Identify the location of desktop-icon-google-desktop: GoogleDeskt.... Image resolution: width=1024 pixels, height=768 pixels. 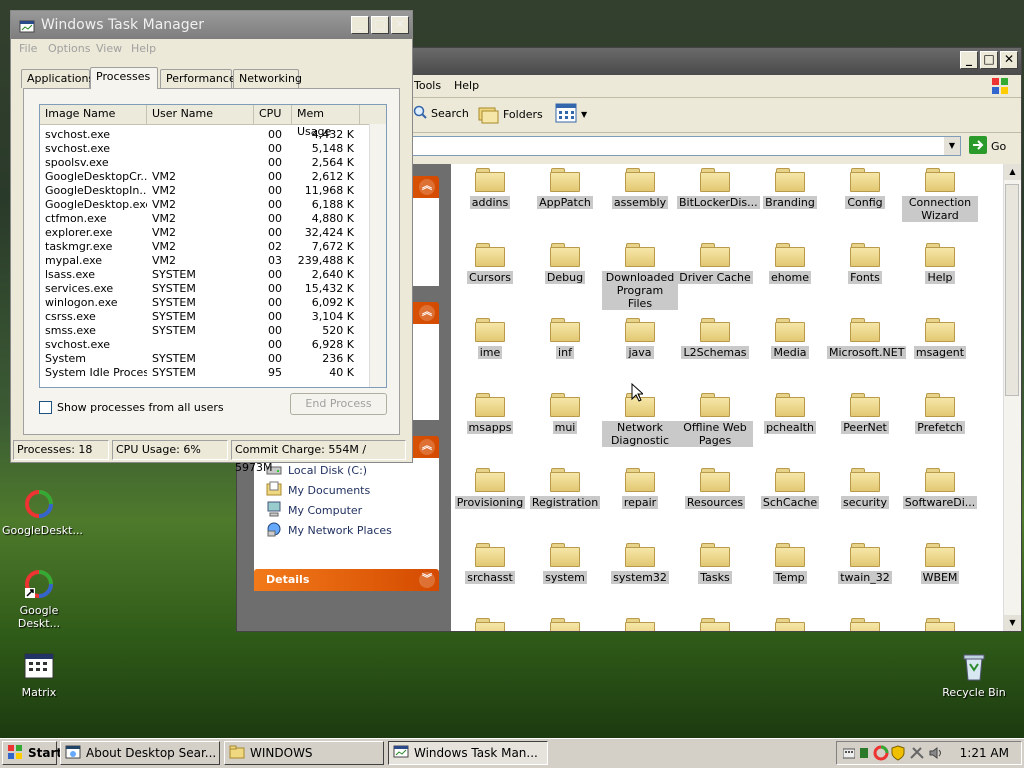
(42, 512).